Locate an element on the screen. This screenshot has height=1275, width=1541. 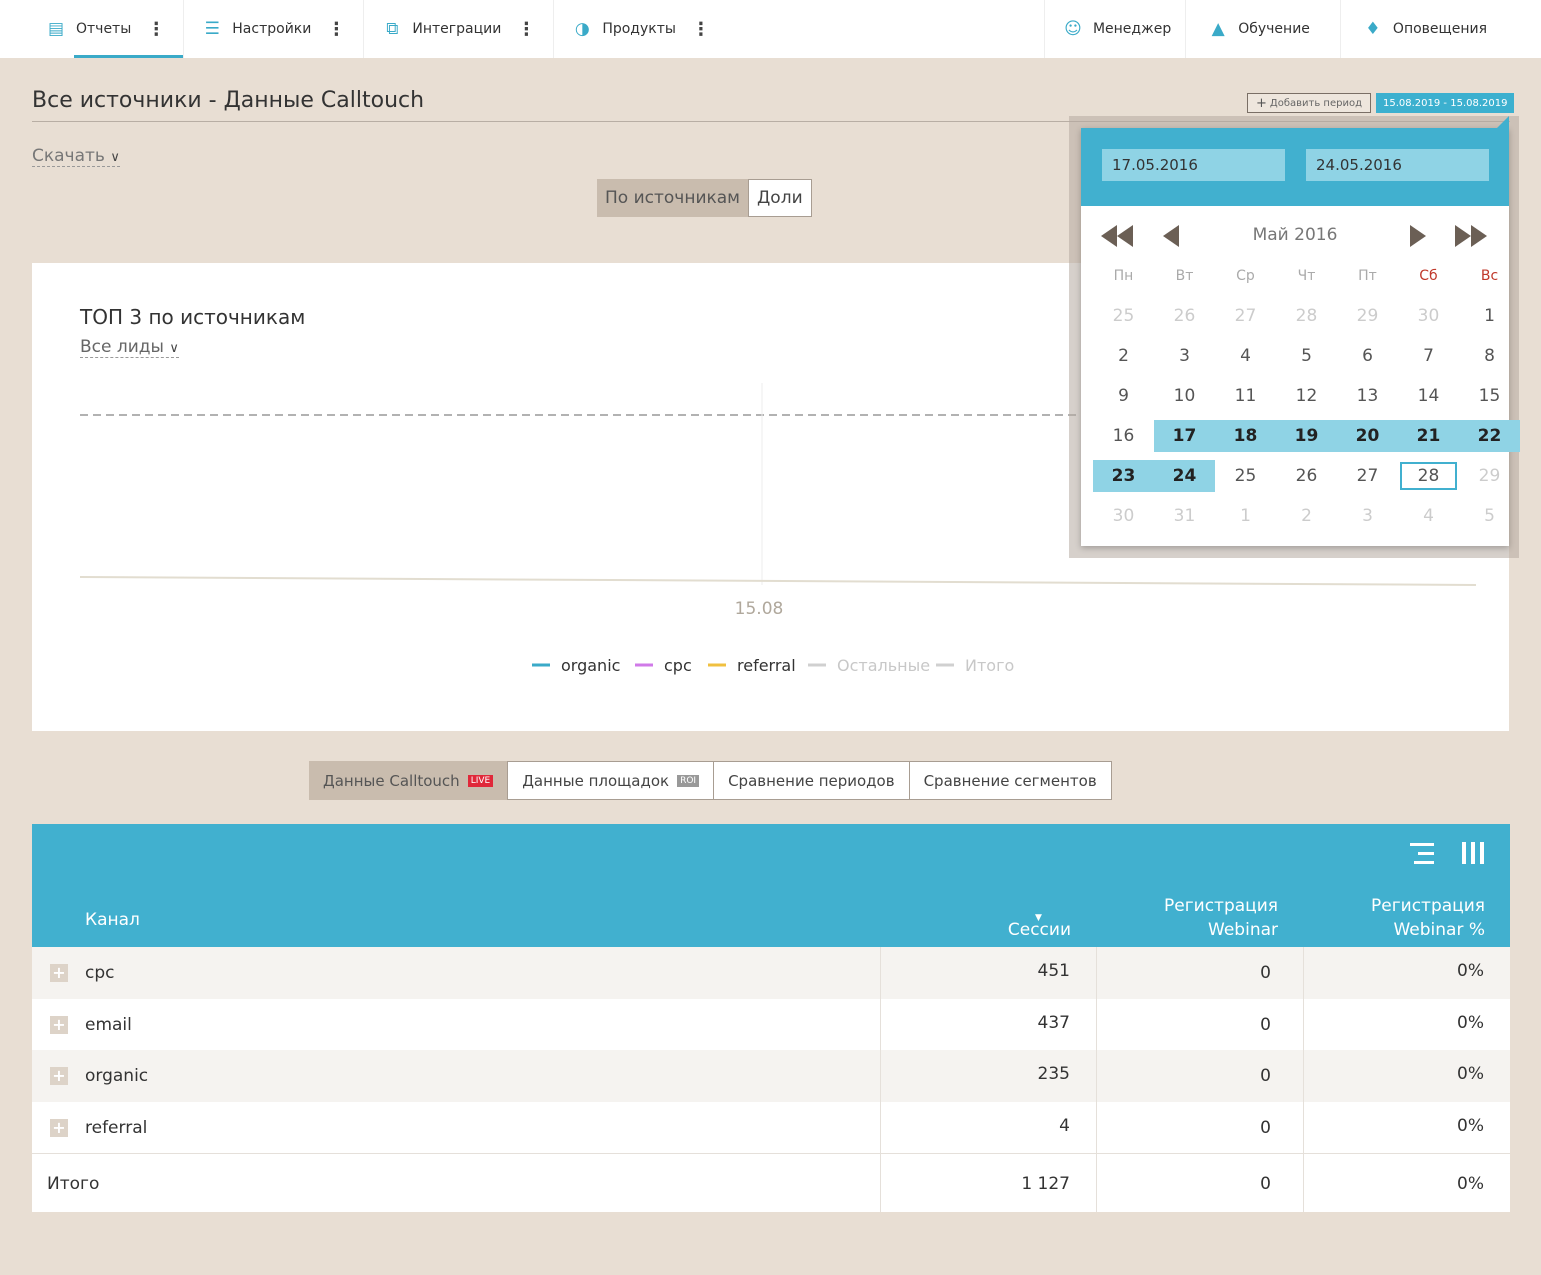
calendar-day-selected: 20 is located at coordinates (1367, 436).